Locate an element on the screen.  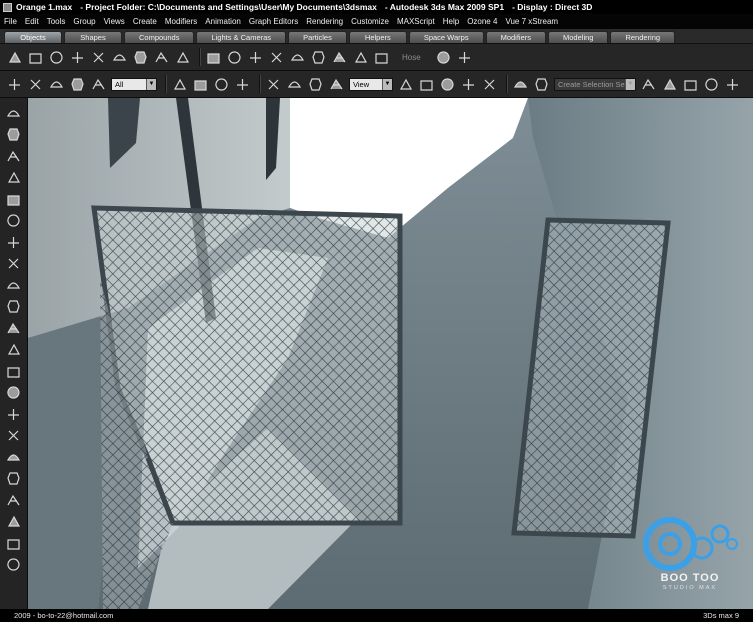
tower-icon is located at coordinates (14, 543).